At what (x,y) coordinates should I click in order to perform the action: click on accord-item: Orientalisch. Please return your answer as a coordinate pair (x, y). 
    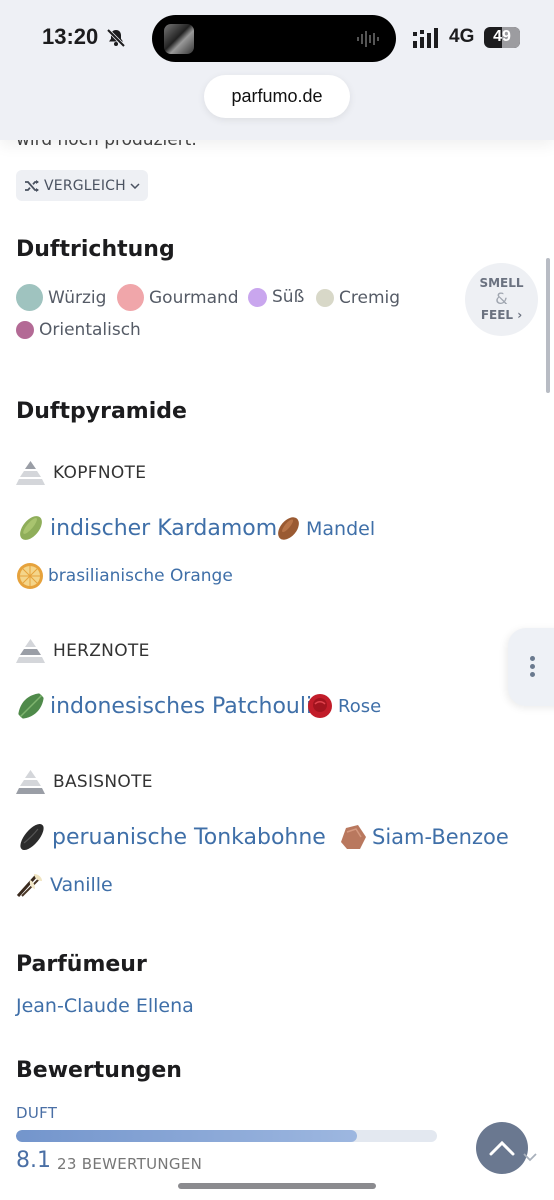
    Looking at the image, I should click on (78, 330).